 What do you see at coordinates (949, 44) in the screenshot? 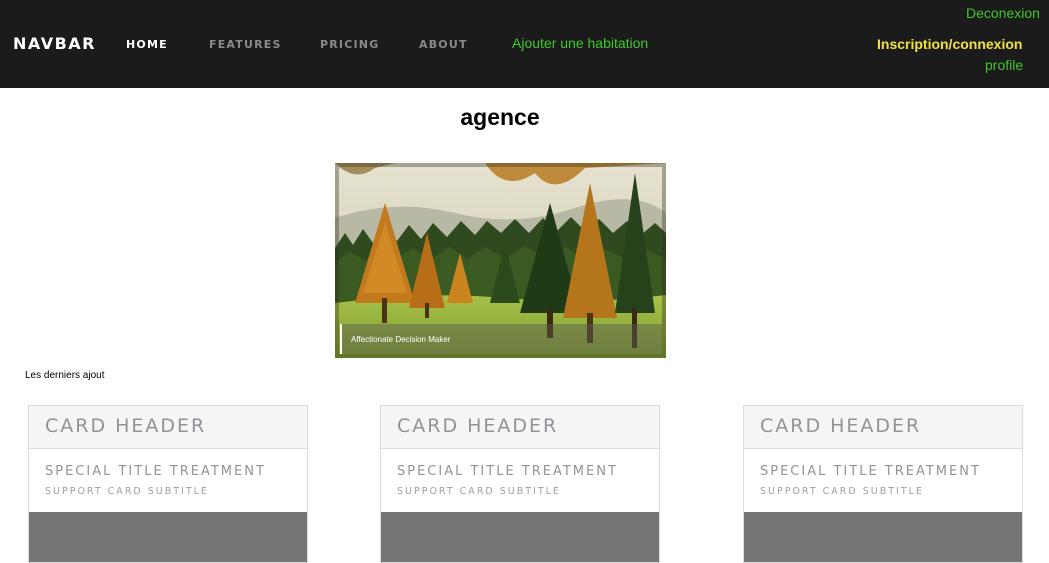
I see `login-register-link: Inscription/connexion` at bounding box center [949, 44].